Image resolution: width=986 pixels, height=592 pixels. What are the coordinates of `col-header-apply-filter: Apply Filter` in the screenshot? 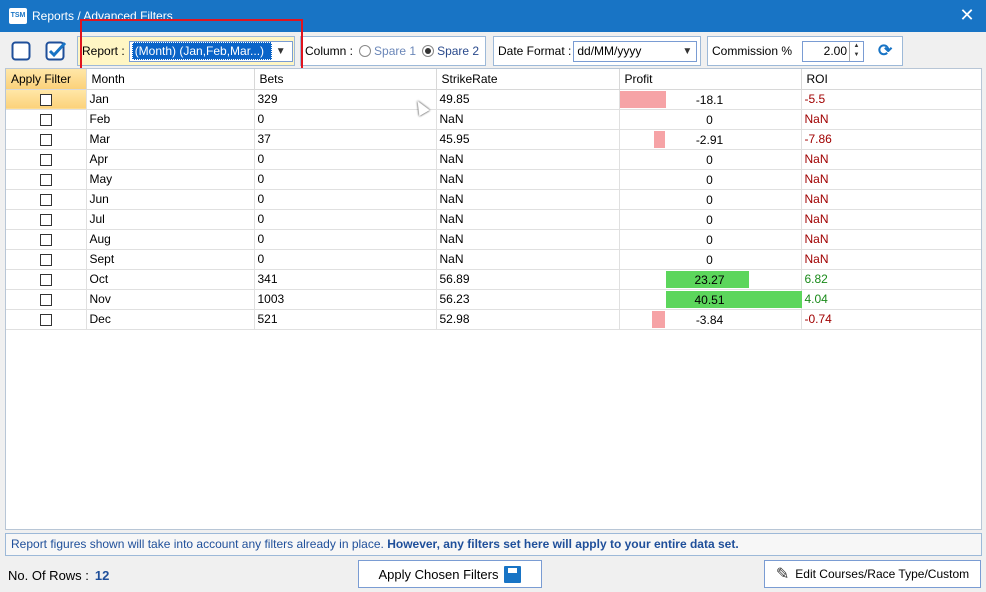 It's located at (46, 79).